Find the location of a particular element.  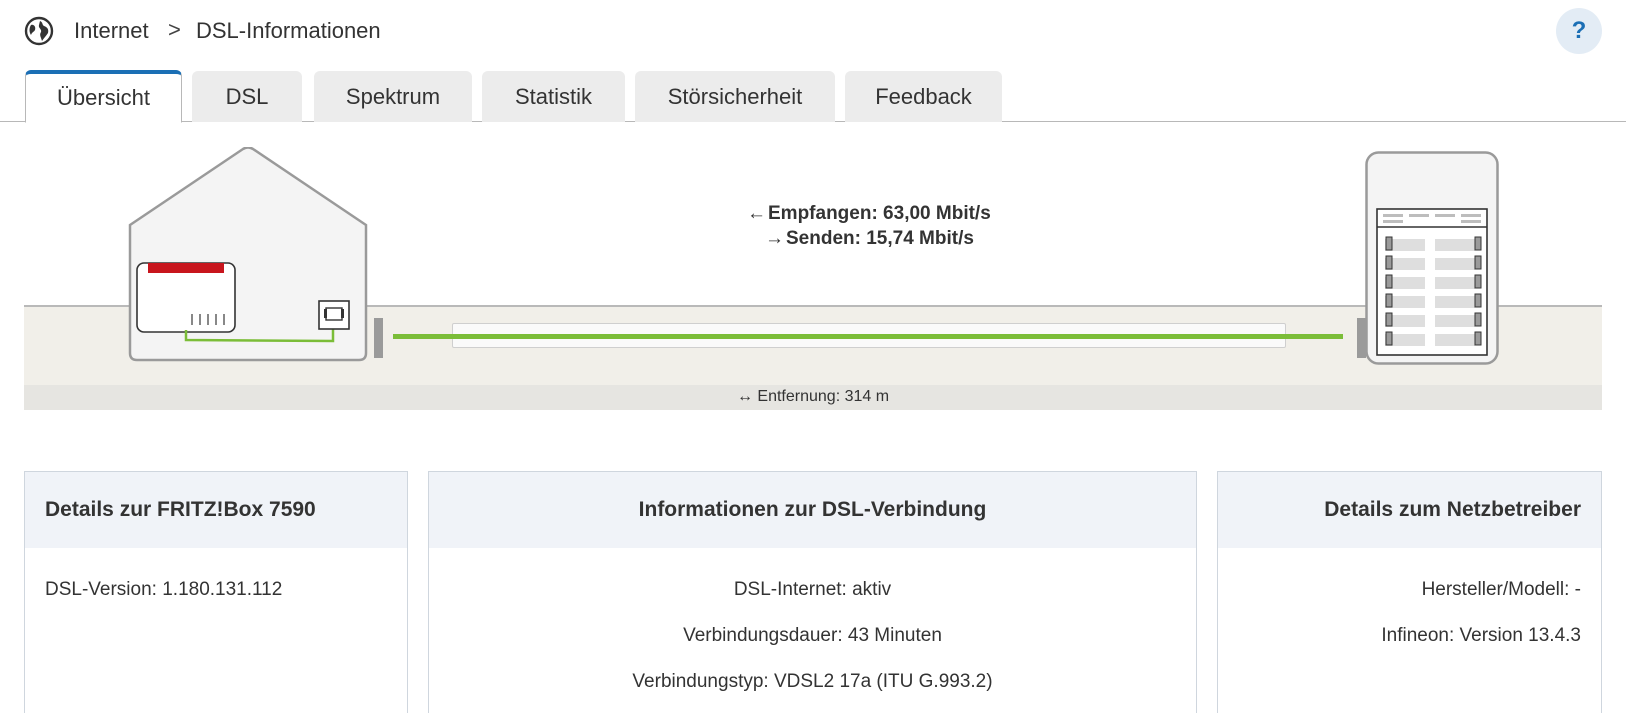

manufacturer-model: Hersteller/Modell: - is located at coordinates (1501, 589).